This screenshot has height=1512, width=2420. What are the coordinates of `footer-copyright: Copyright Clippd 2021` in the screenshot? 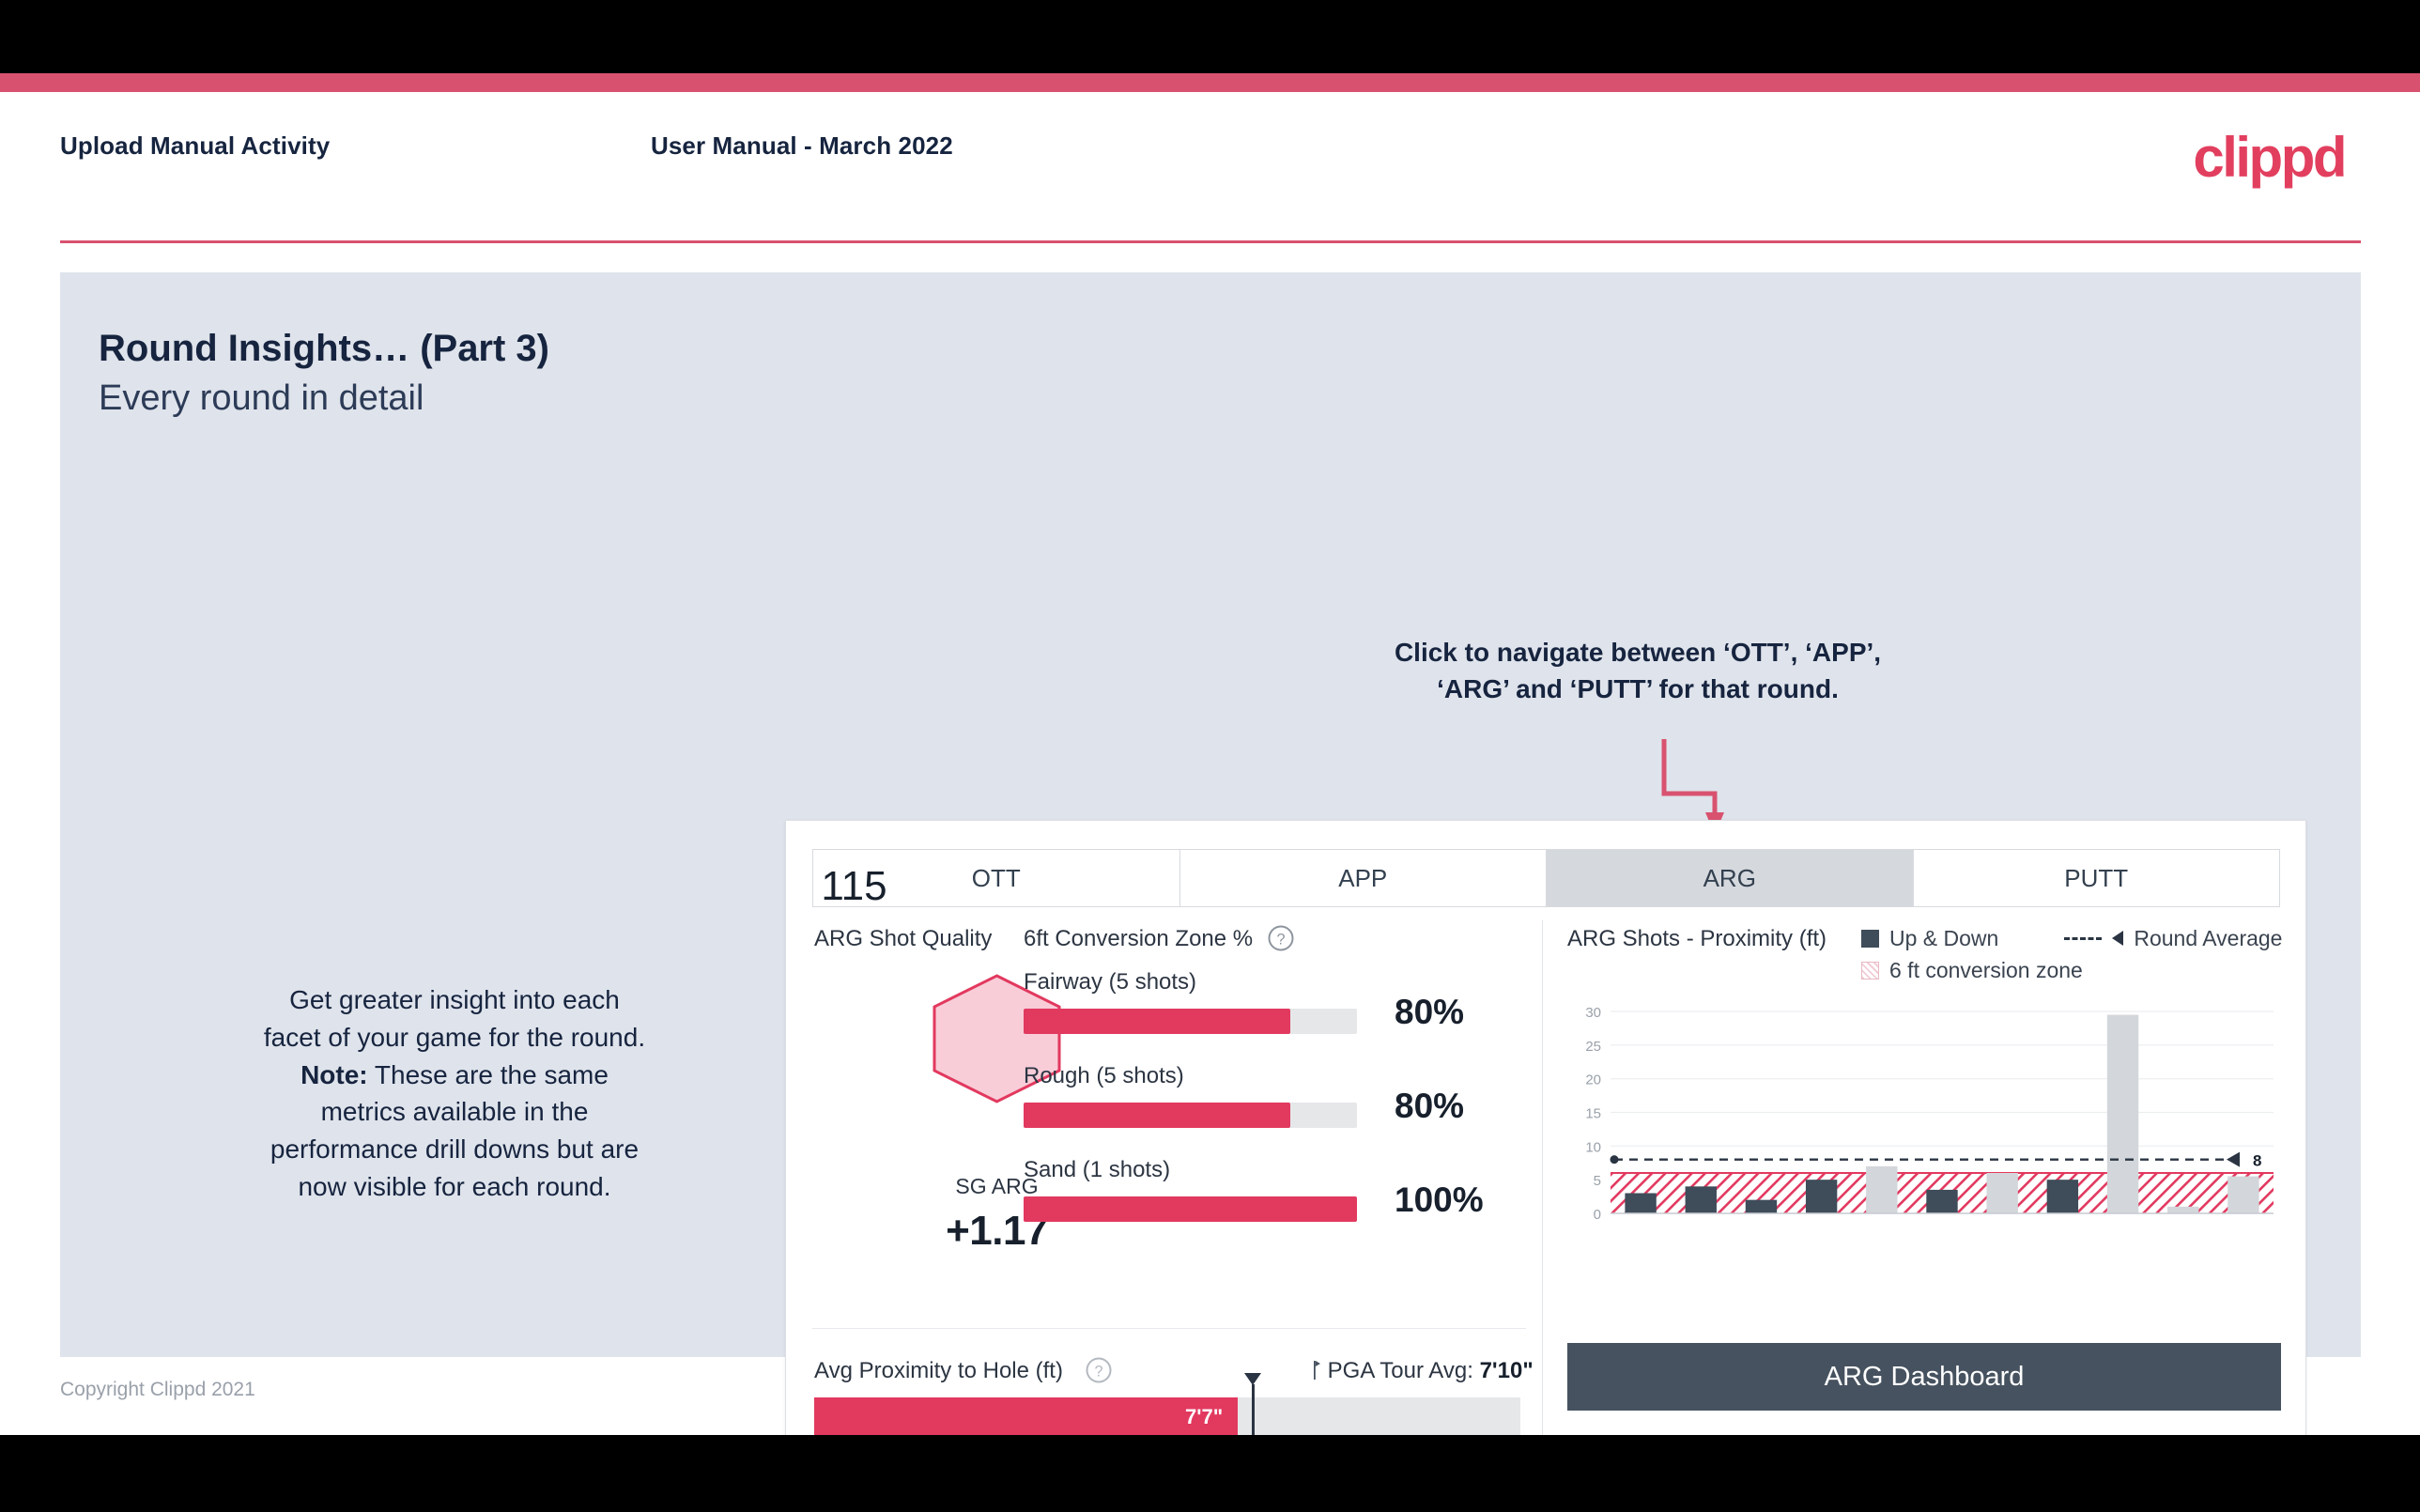 It's located at (157, 1389).